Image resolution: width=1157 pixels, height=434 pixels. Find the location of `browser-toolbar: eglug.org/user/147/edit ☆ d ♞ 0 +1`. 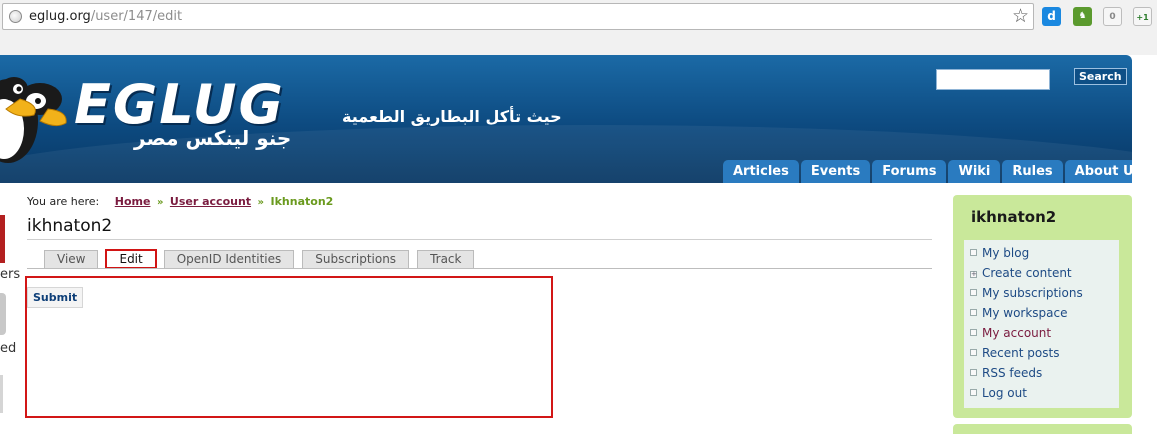

browser-toolbar: eglug.org/user/147/edit ☆ d ♞ 0 +1 is located at coordinates (578, 27).